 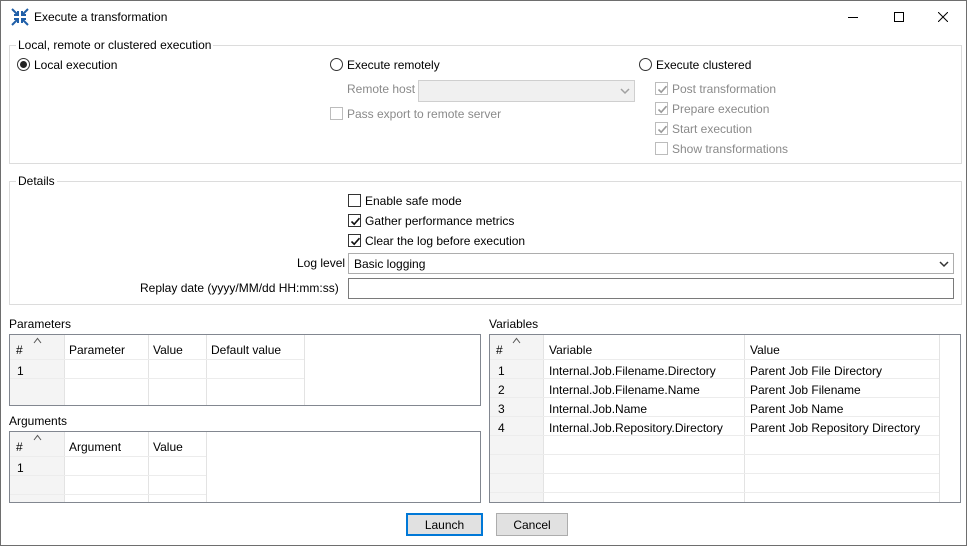 What do you see at coordinates (514, 324) in the screenshot?
I see `variables-title: Variables` at bounding box center [514, 324].